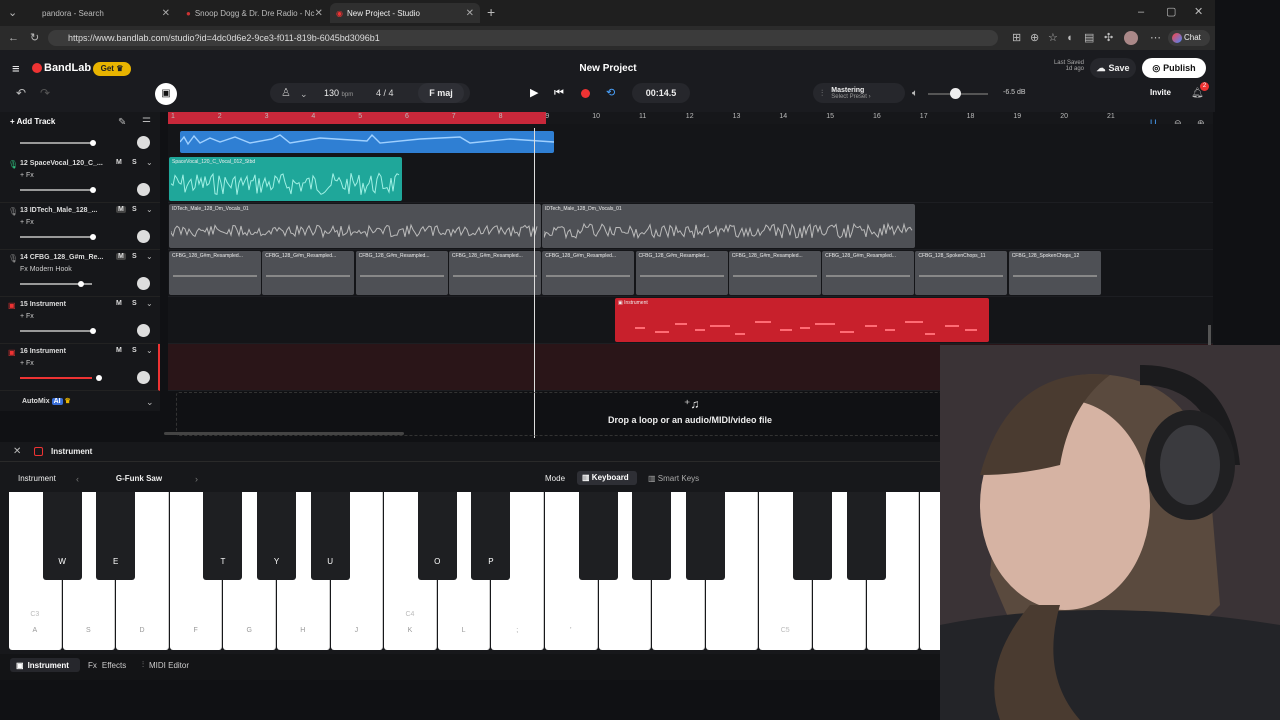 The width and height of the screenshot is (1280, 720). Describe the element at coordinates (1053, 38) in the screenshot. I see `star-icon: ☆` at that location.